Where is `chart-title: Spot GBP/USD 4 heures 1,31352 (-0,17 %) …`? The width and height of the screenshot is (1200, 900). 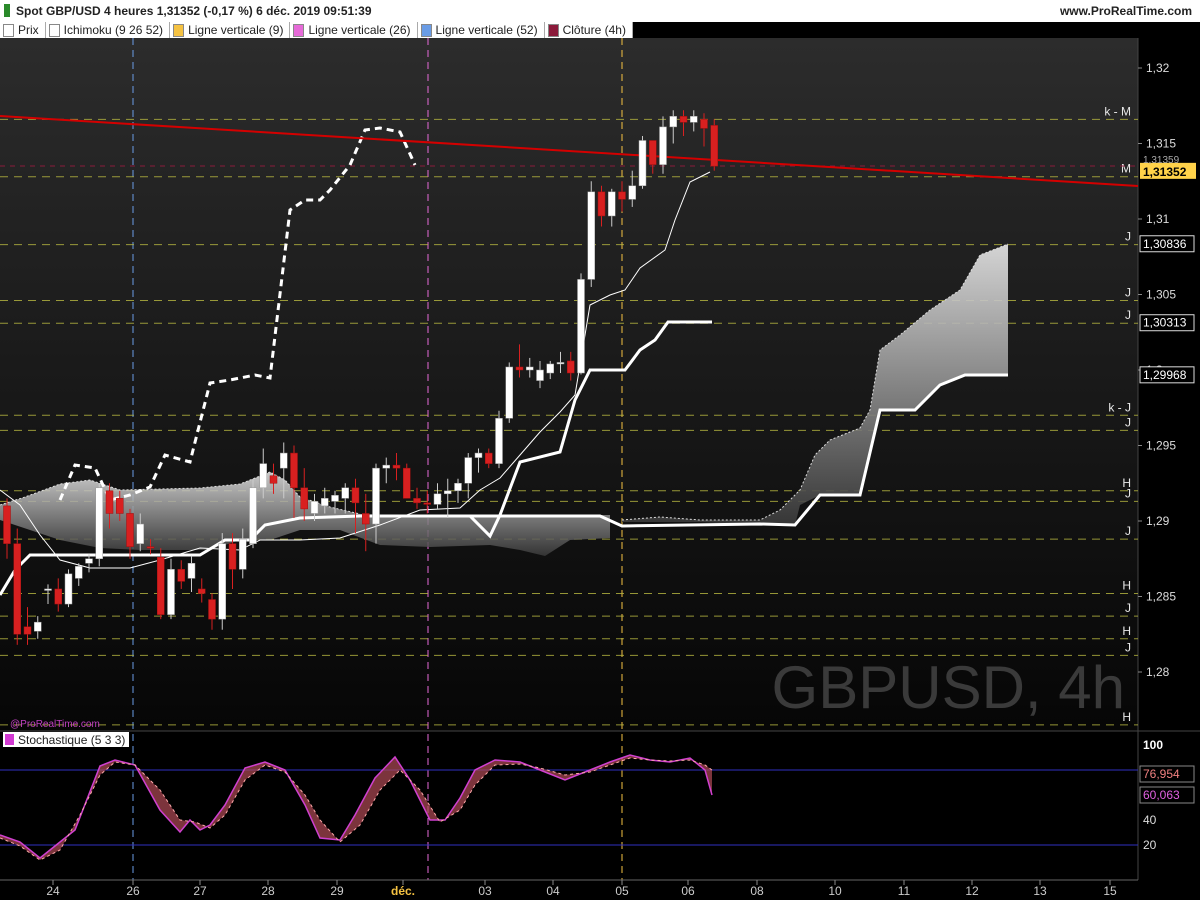 chart-title: Spot GBP/USD 4 heures 1,31352 (-0,17 %) … is located at coordinates (194, 11).